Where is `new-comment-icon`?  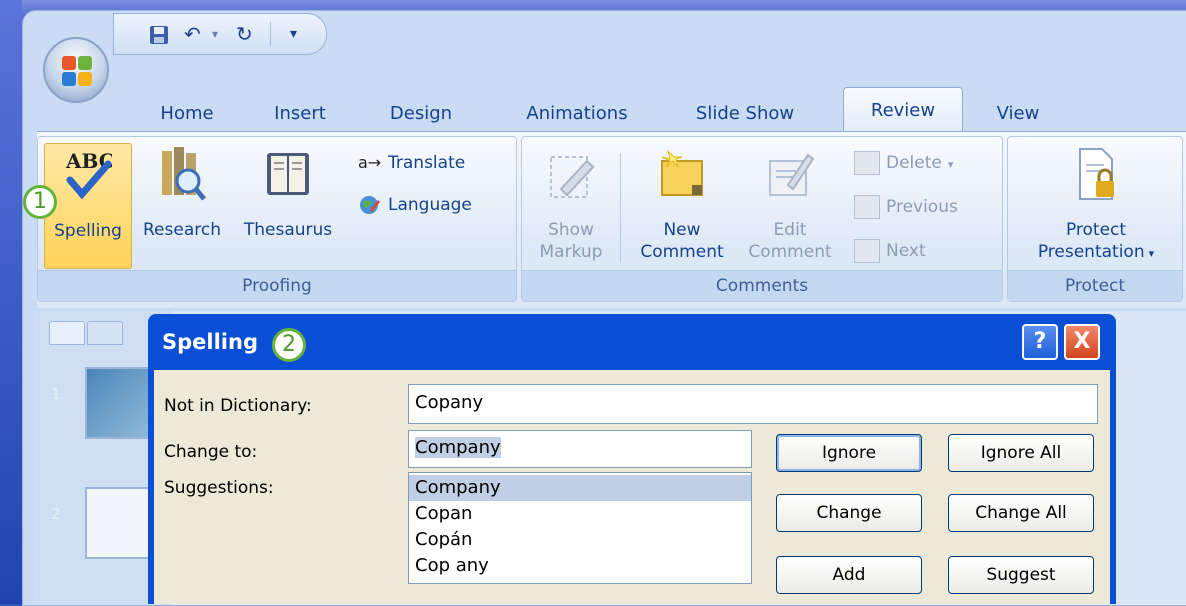 new-comment-icon is located at coordinates (682, 172).